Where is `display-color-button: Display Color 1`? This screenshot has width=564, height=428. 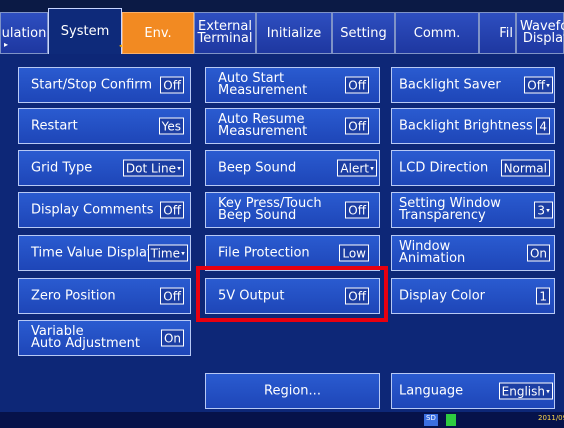
display-color-button: Display Color 1 is located at coordinates (473, 296).